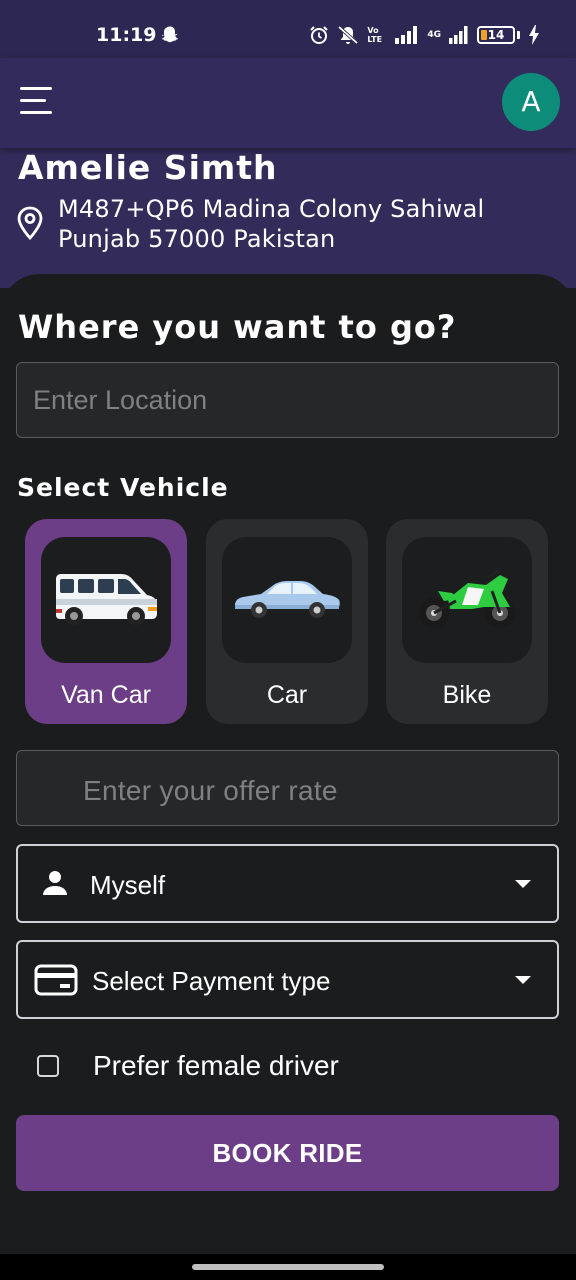 This screenshot has height=1280, width=576. What do you see at coordinates (56, 980) in the screenshot?
I see `payment-card-icon` at bounding box center [56, 980].